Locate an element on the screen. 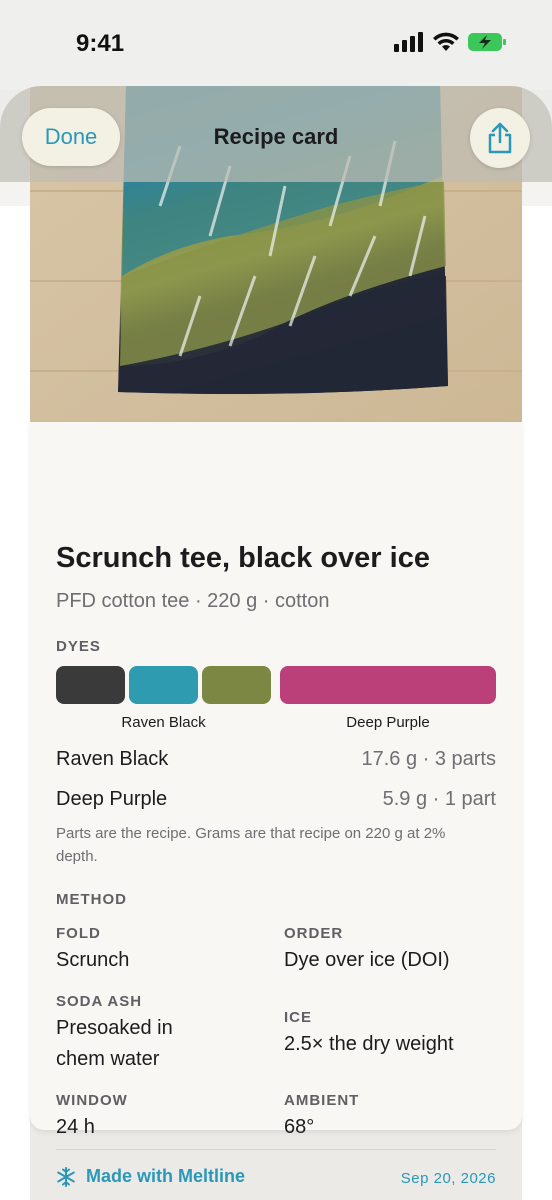  method-ice-value: 2.5× the dry weight is located at coordinates (369, 1044).